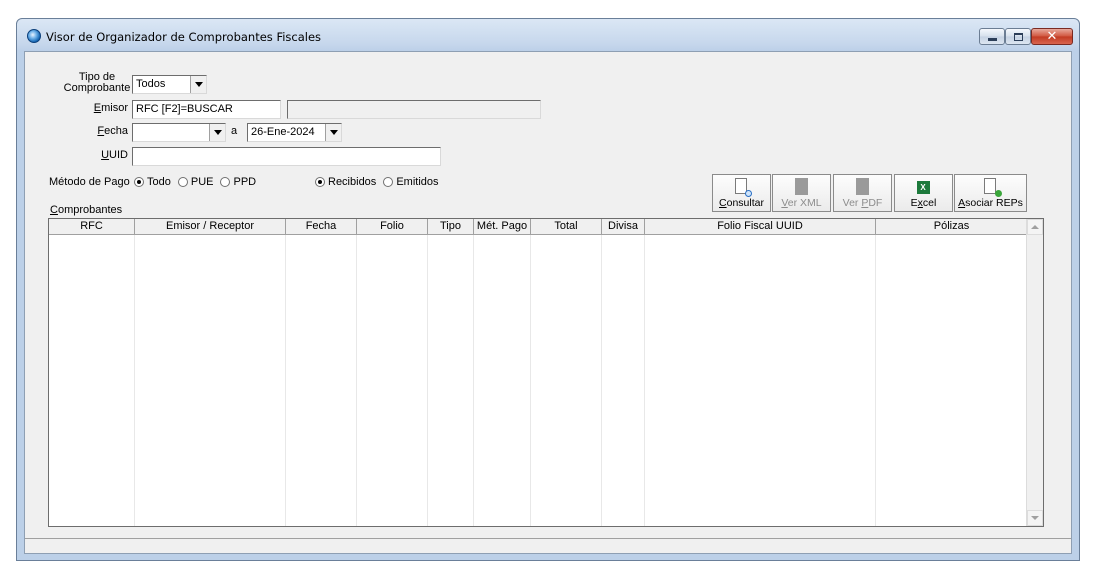 This screenshot has width=1100, height=575. I want to click on document-search-icon, so click(743, 187).